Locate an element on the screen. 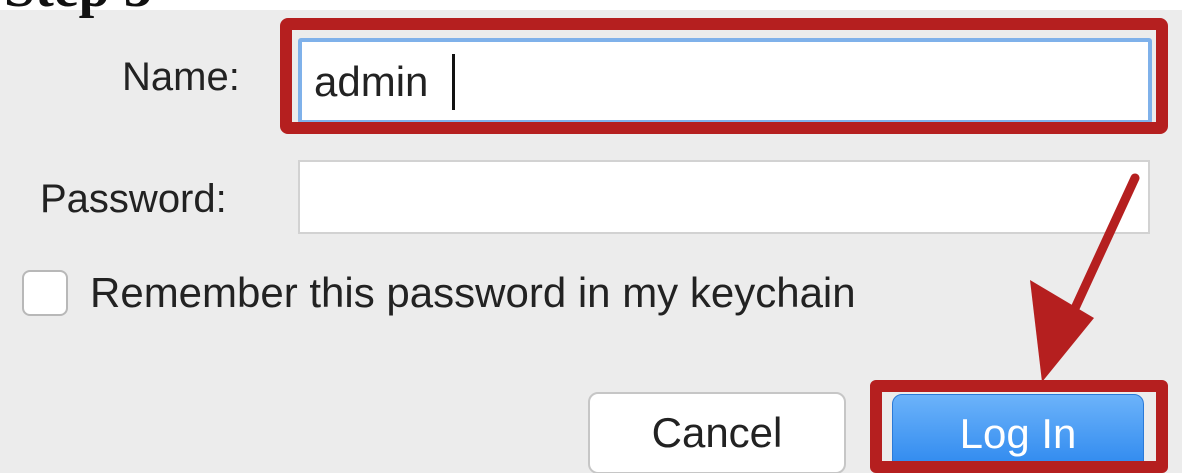 The image size is (1182, 473). cancel-button: Cancel is located at coordinates (717, 432).